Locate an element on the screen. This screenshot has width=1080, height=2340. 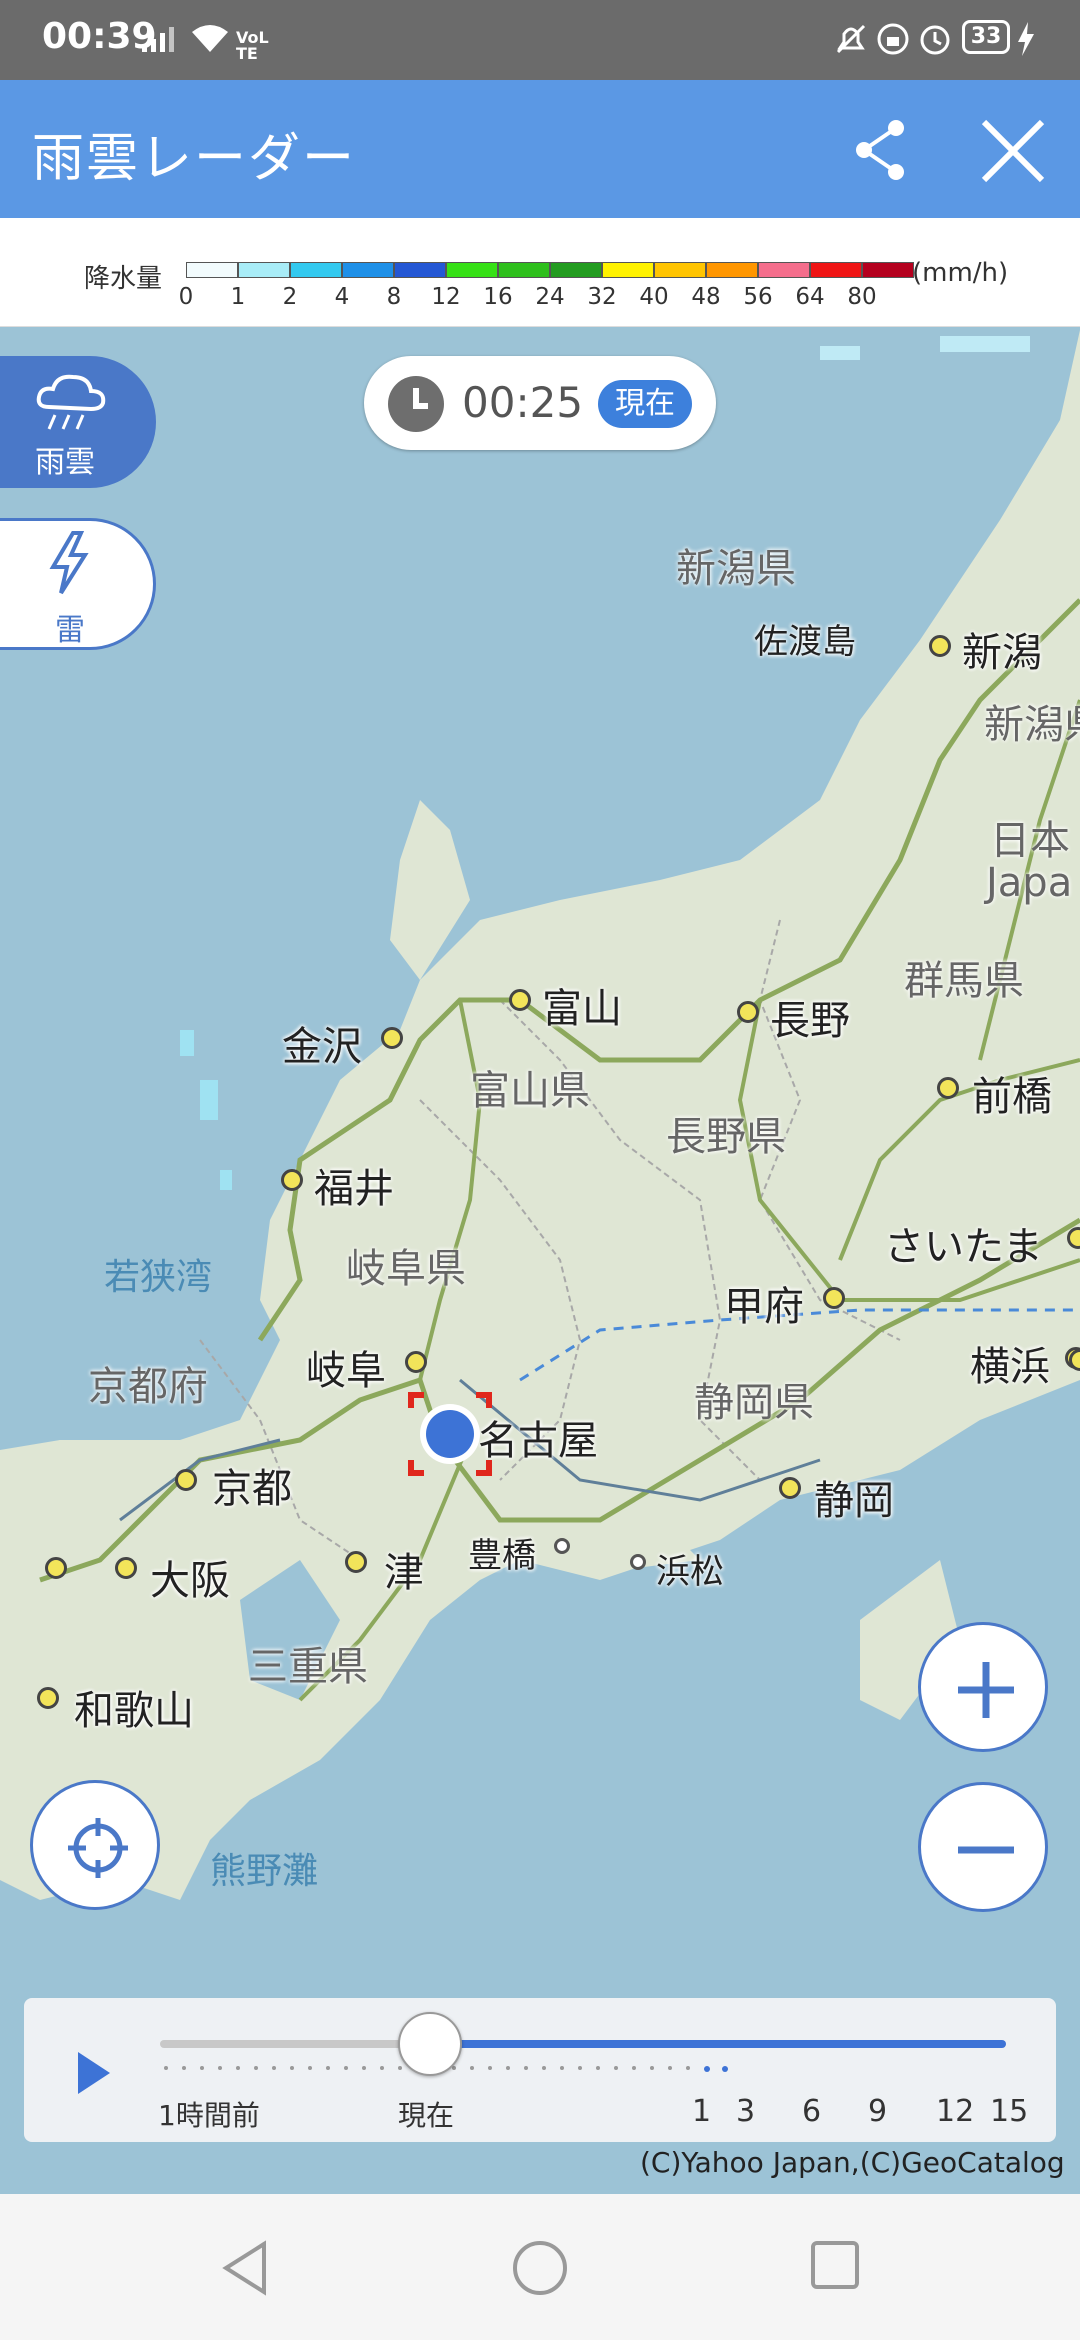
map-label-tsu: 津 is located at coordinates (404, 1573).